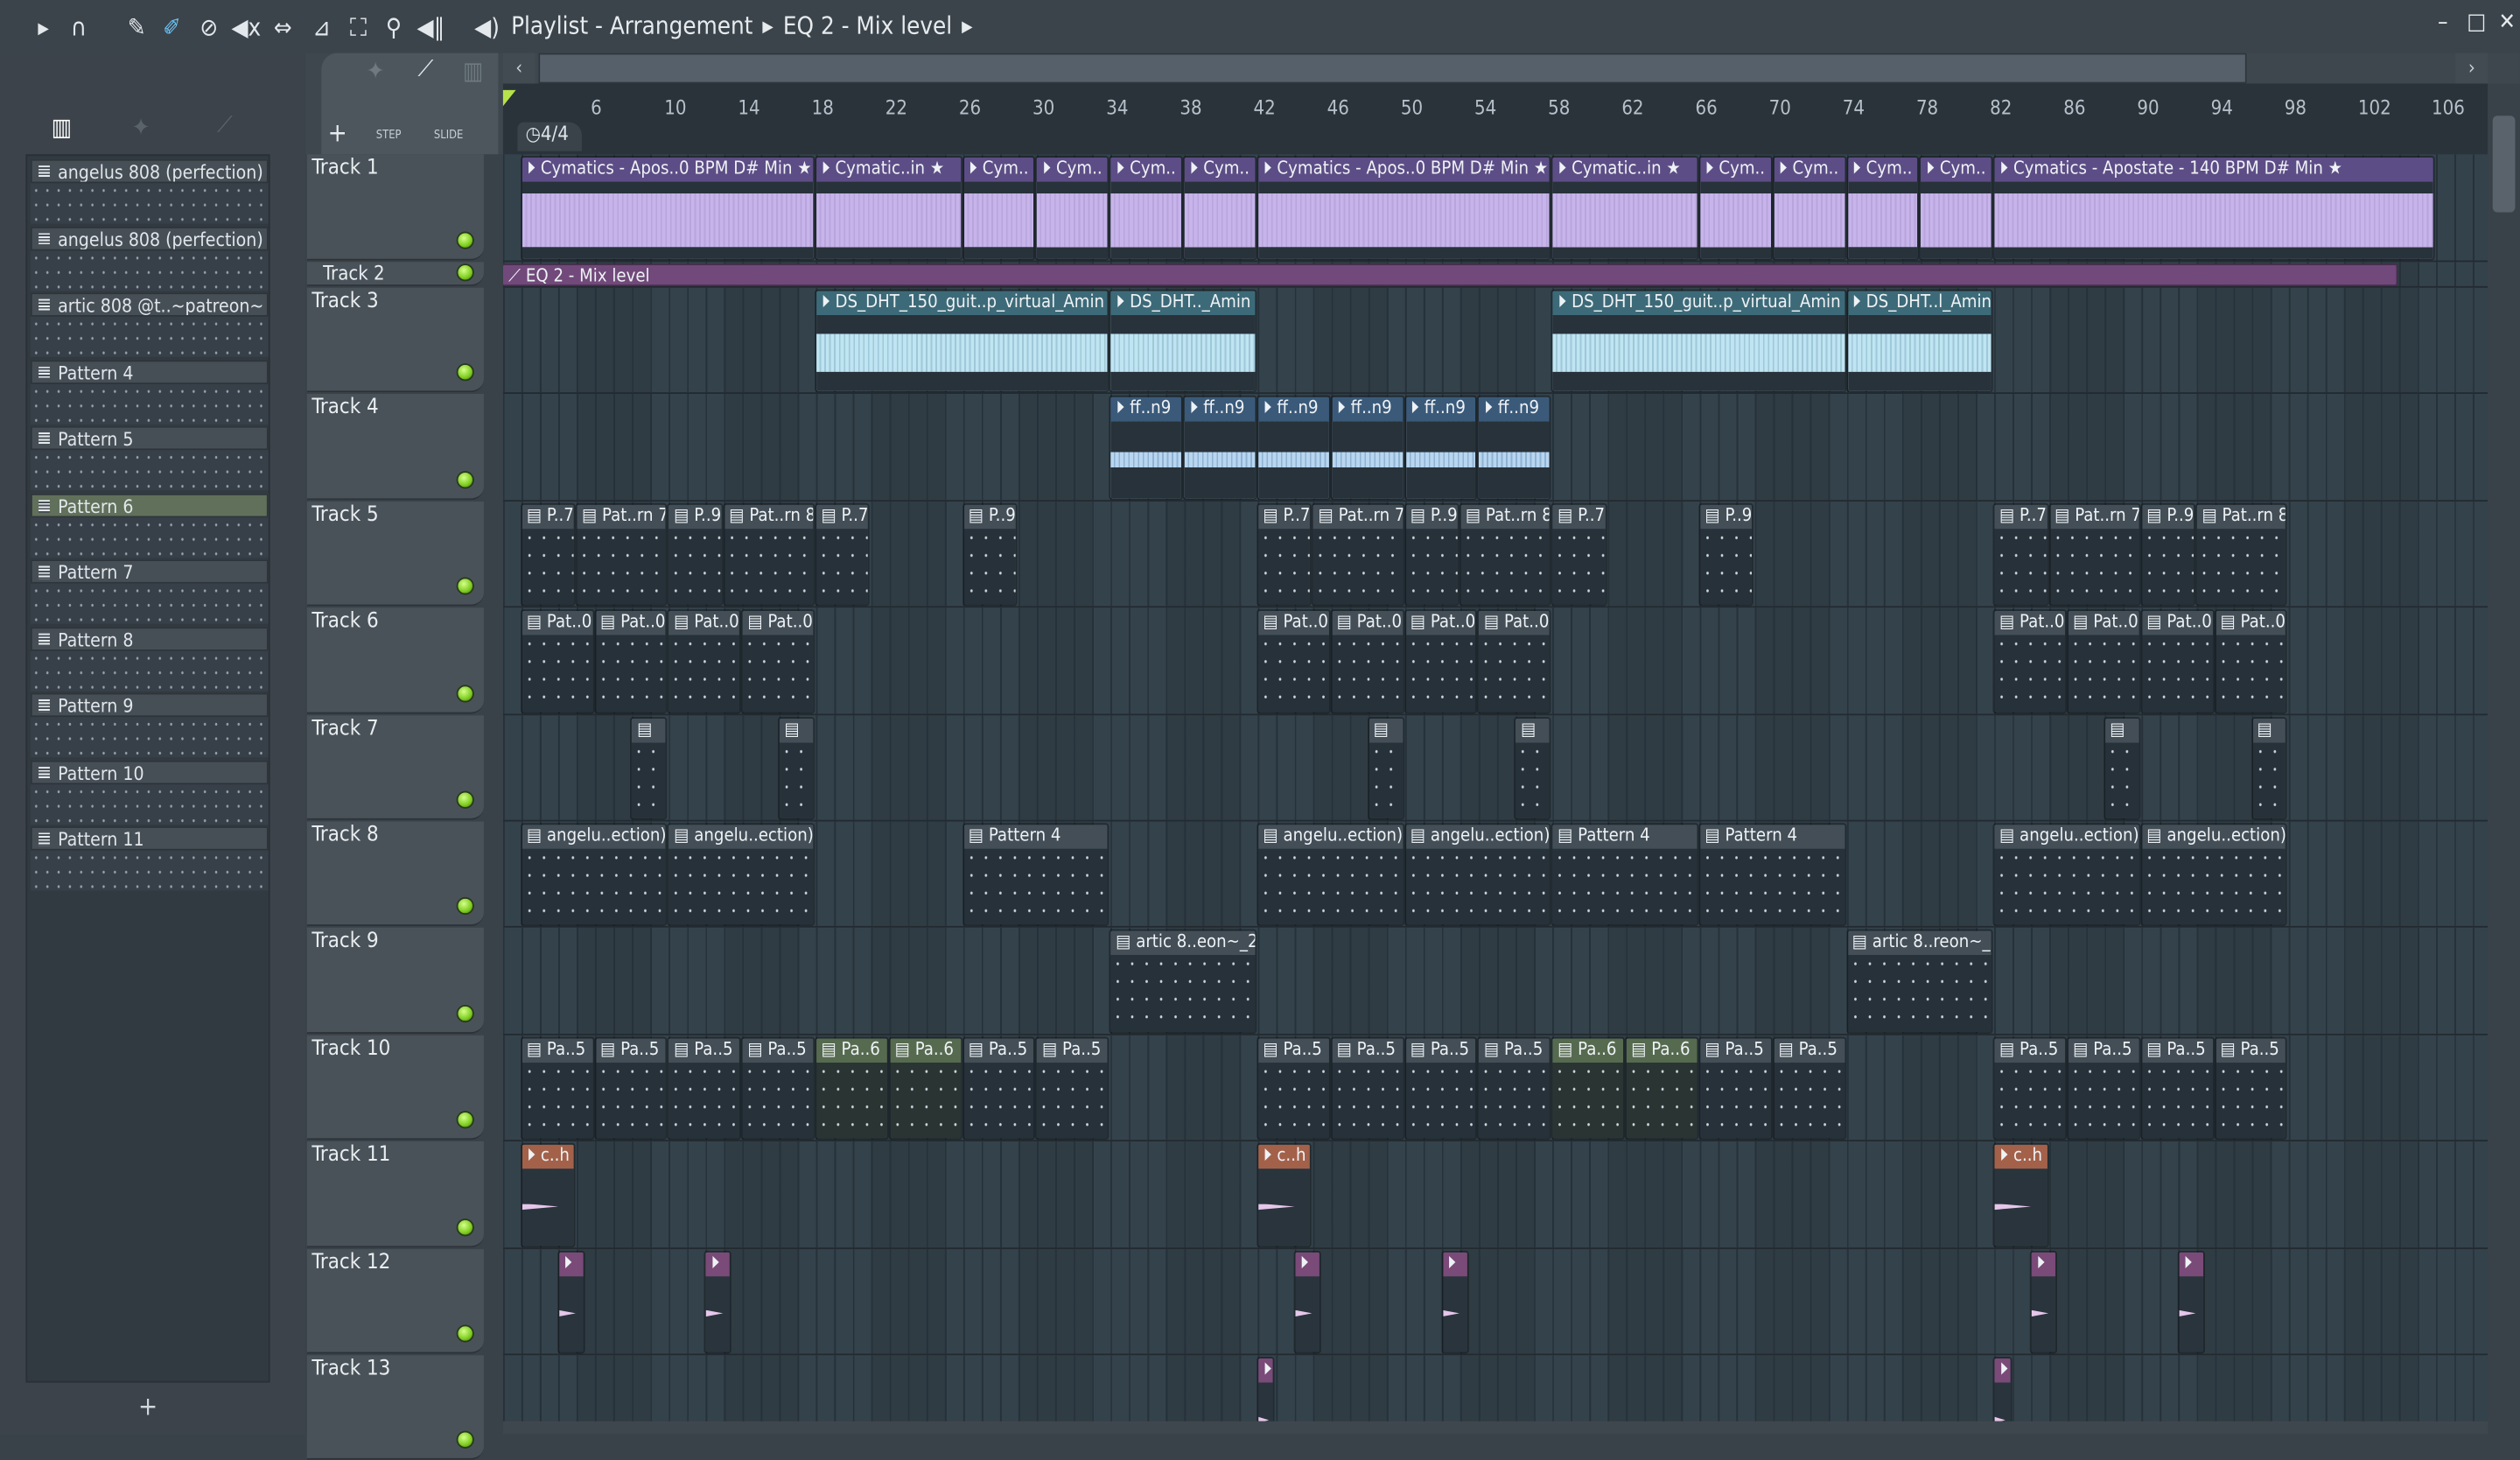 The image size is (2520, 1460). I want to click on speaker-icon: ◀), so click(486, 28).